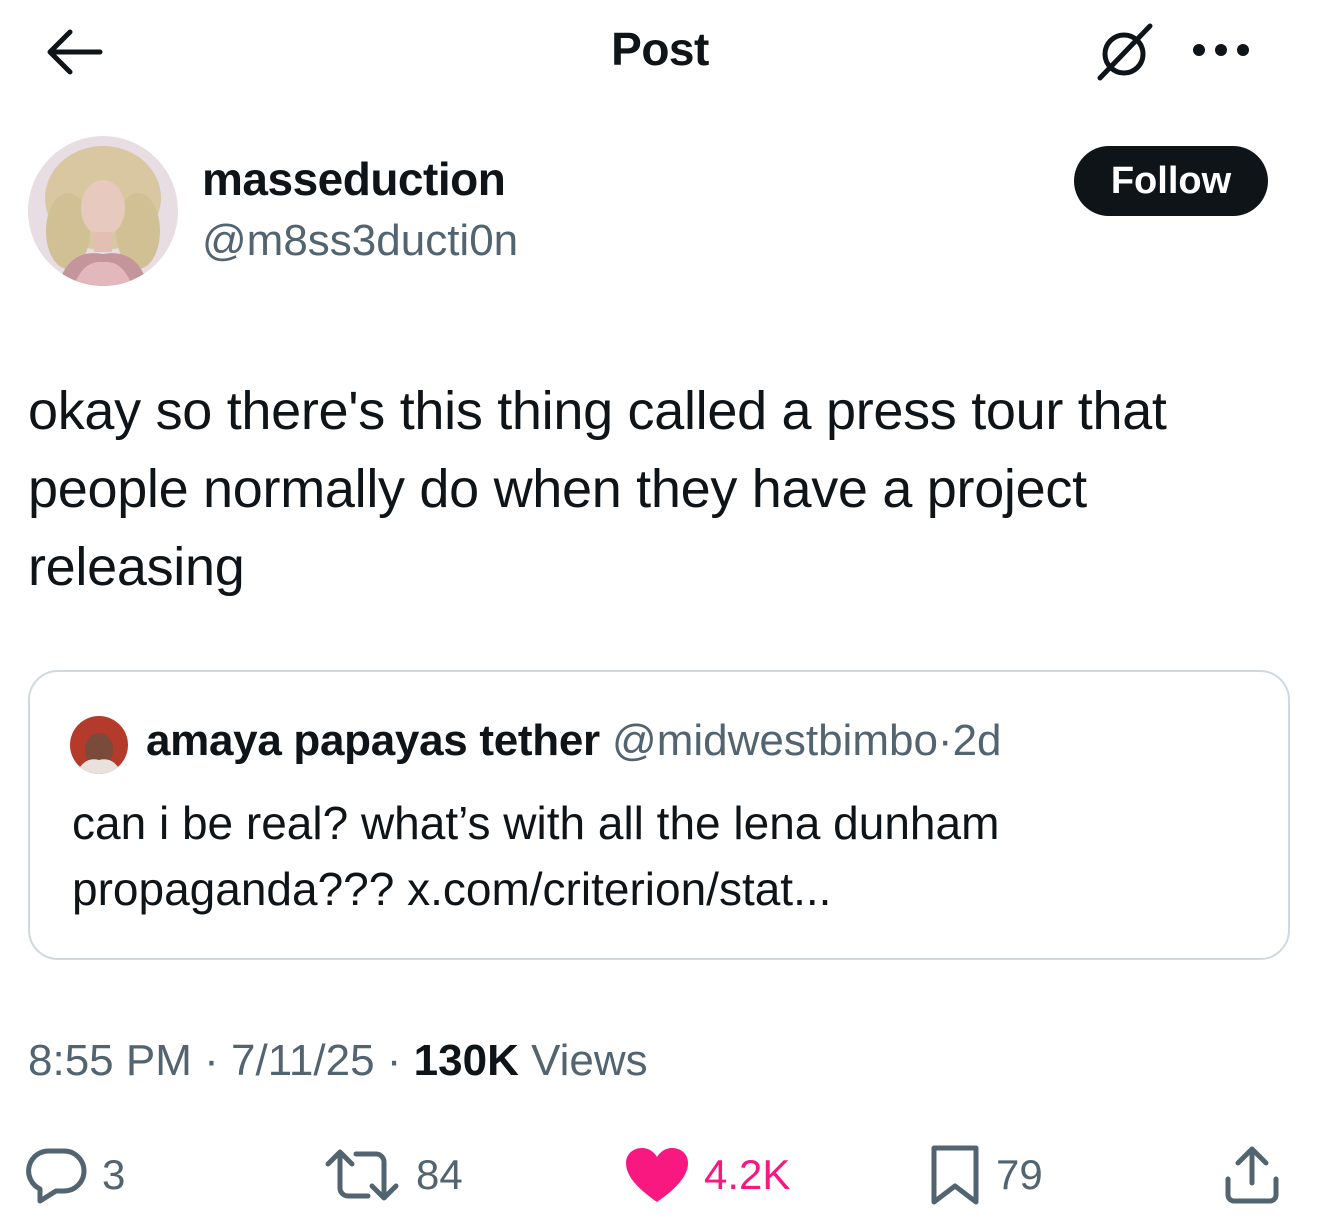  I want to click on follow-button: Follow, so click(1171, 181).